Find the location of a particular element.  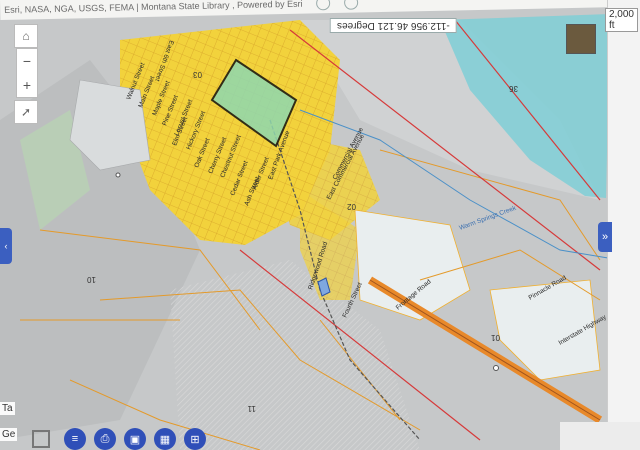

left-panel-toggle: ‹ is located at coordinates (6, 246).